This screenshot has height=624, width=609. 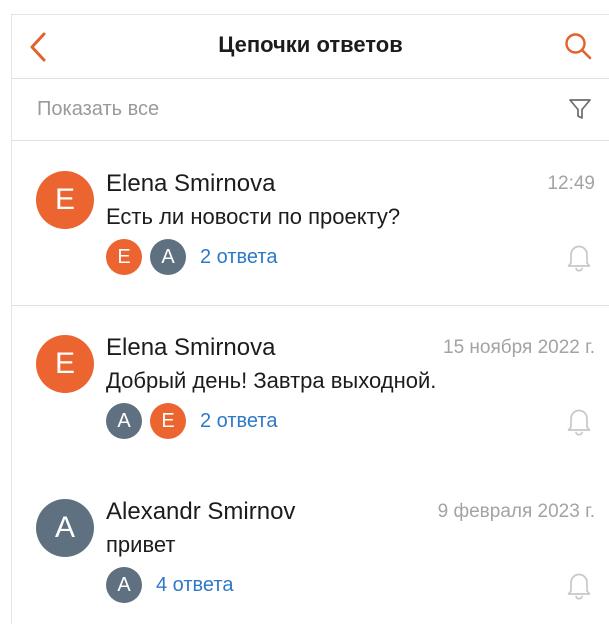 I want to click on search-button, so click(x=578, y=46).